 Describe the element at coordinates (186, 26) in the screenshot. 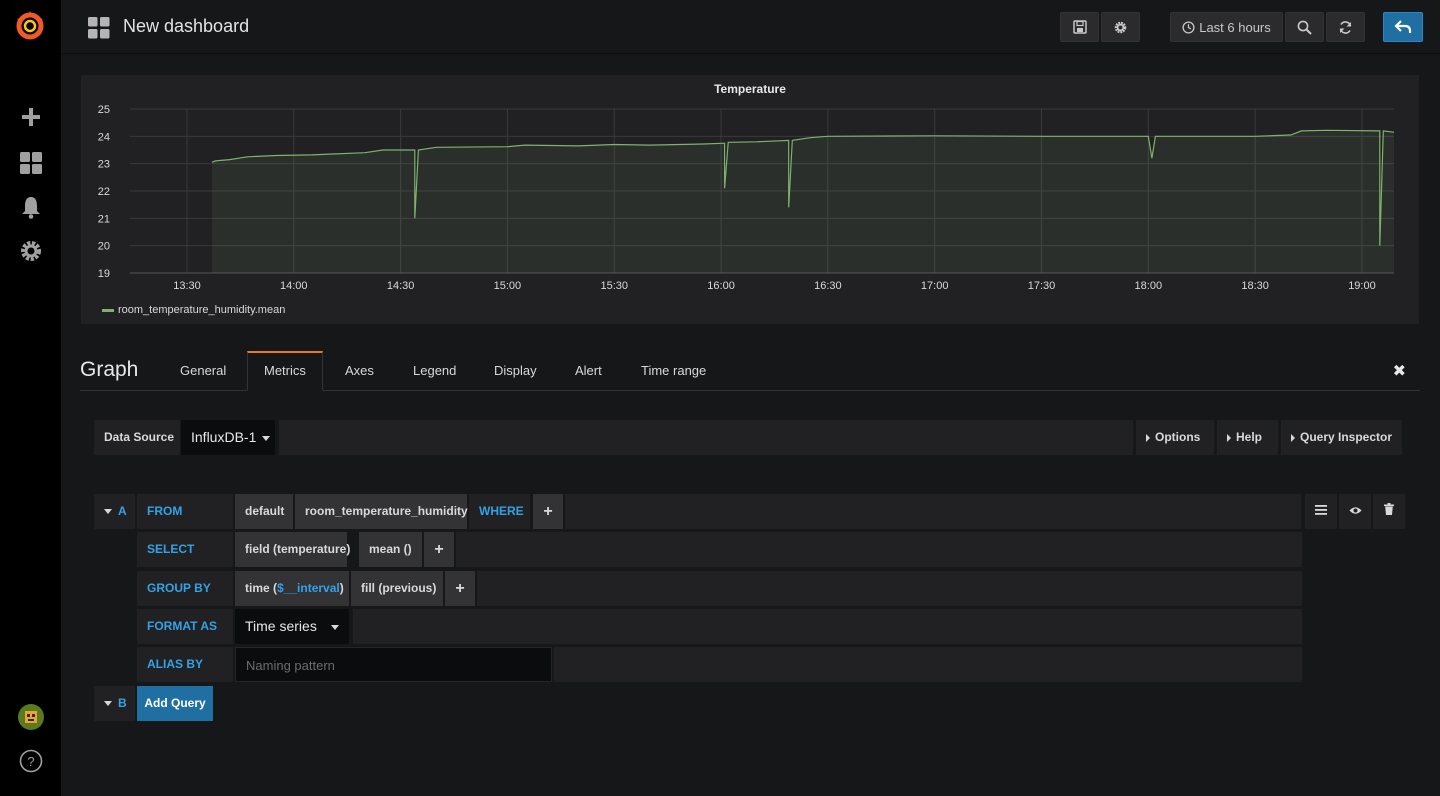

I see `dashboard-title: New dashboard` at that location.